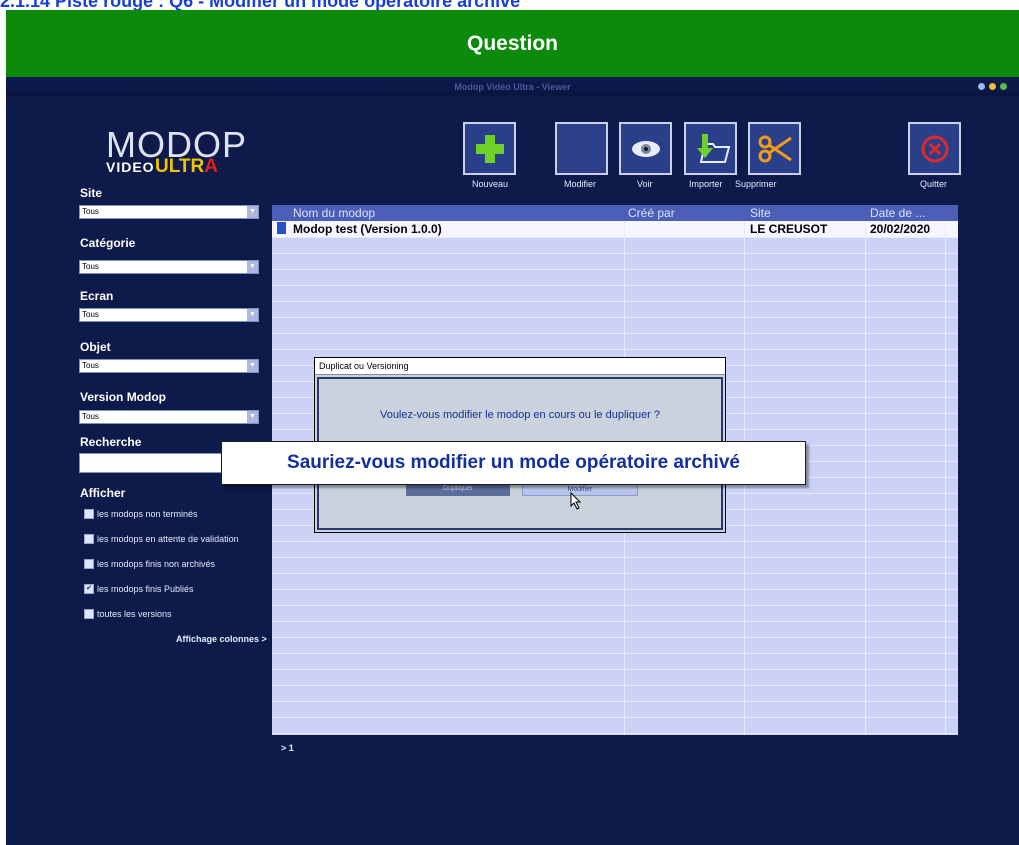 The height and width of the screenshot is (845, 1019). Describe the element at coordinates (169, 366) in the screenshot. I see `filter-objet-select: Tous ▼` at that location.